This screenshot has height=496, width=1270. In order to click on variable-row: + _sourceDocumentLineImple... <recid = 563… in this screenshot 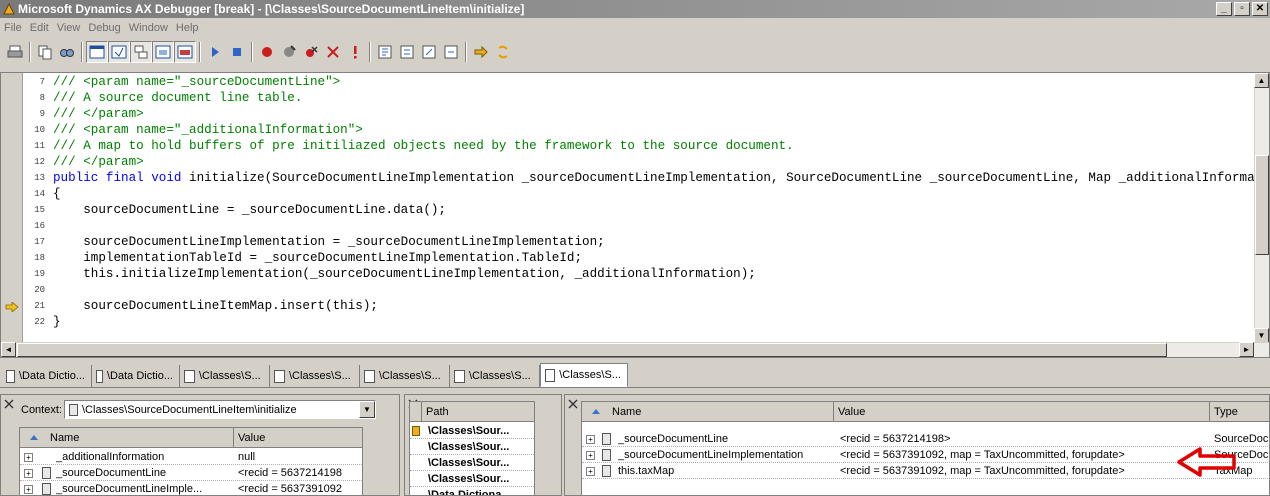, I will do `click(191, 488)`.